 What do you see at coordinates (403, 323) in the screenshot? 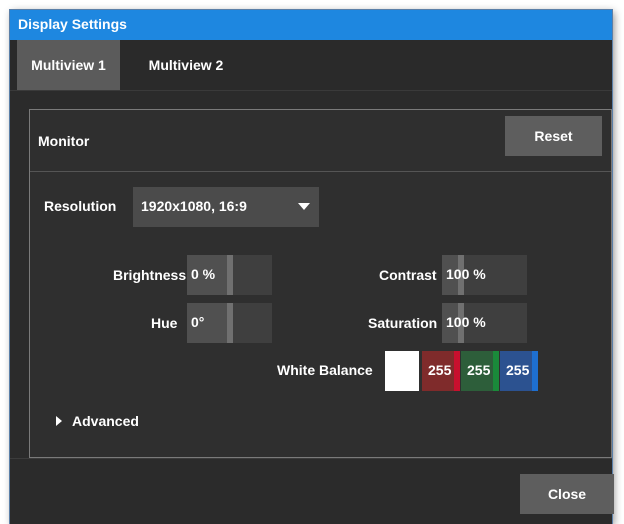
I see `saturation-label: Saturation` at bounding box center [403, 323].